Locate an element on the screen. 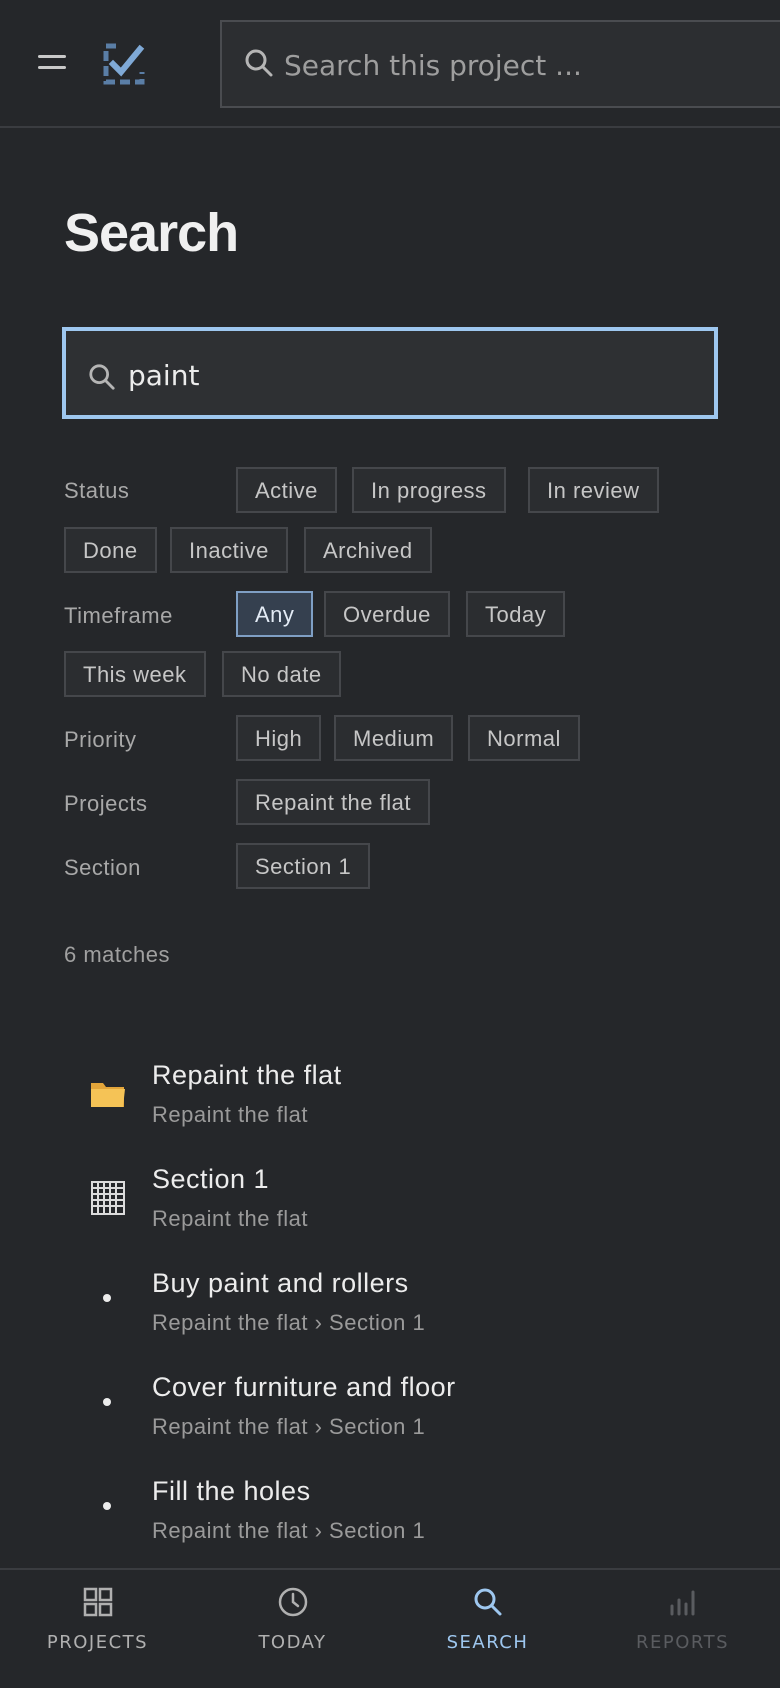 This screenshot has height=1688, width=780. result-title: Section 1 is located at coordinates (211, 1179).